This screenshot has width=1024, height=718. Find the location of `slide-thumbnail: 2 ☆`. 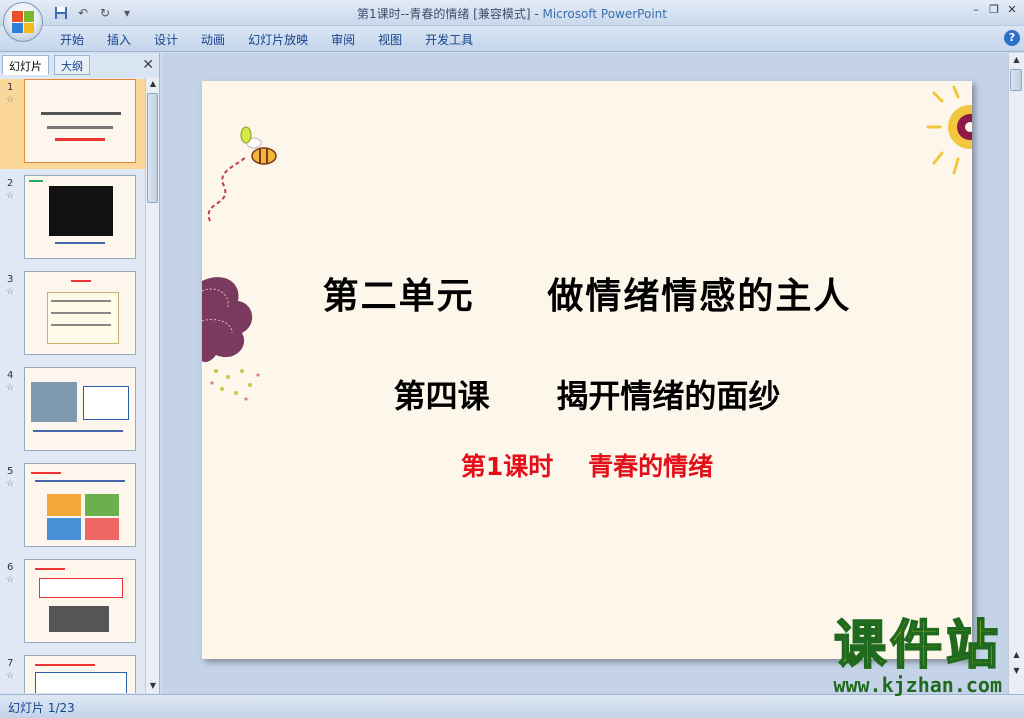

slide-thumbnail: 2 ☆ is located at coordinates (72, 220).